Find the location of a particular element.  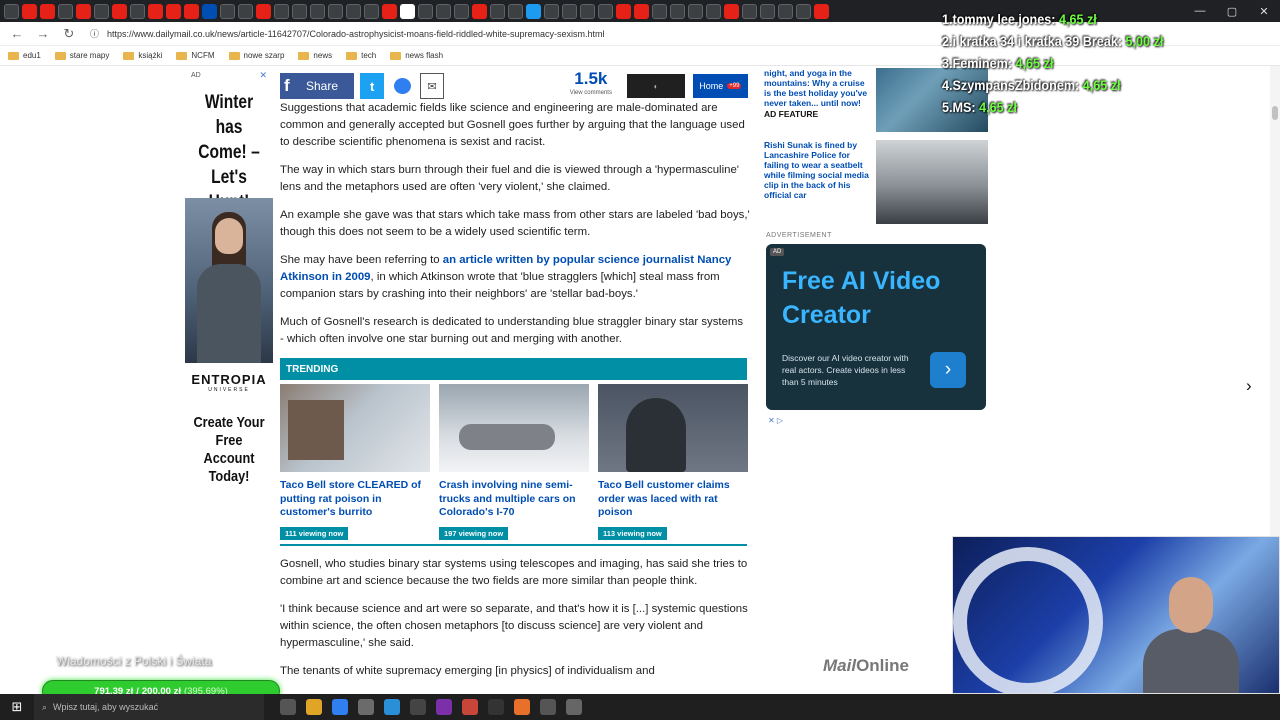

home-button: Home +99 is located at coordinates (720, 86).